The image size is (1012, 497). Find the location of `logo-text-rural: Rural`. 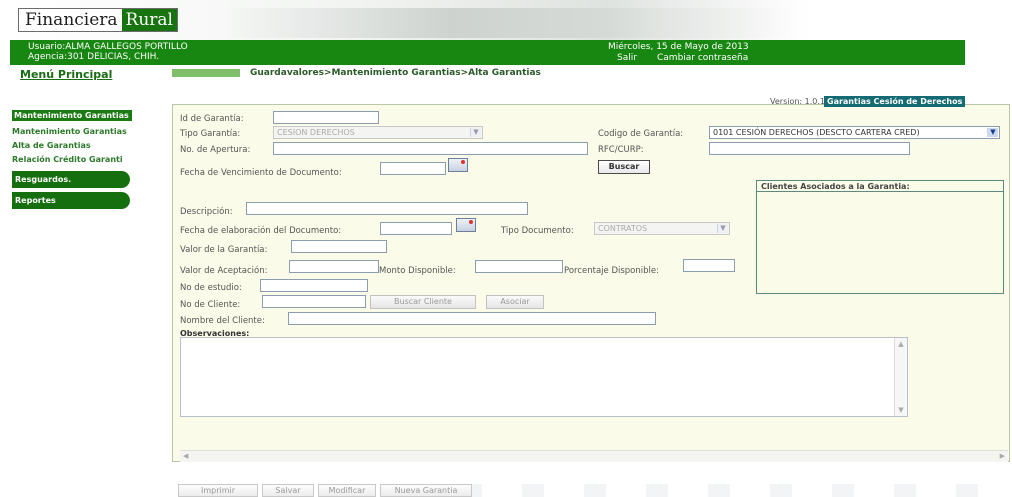

logo-text-rural: Rural is located at coordinates (149, 20).